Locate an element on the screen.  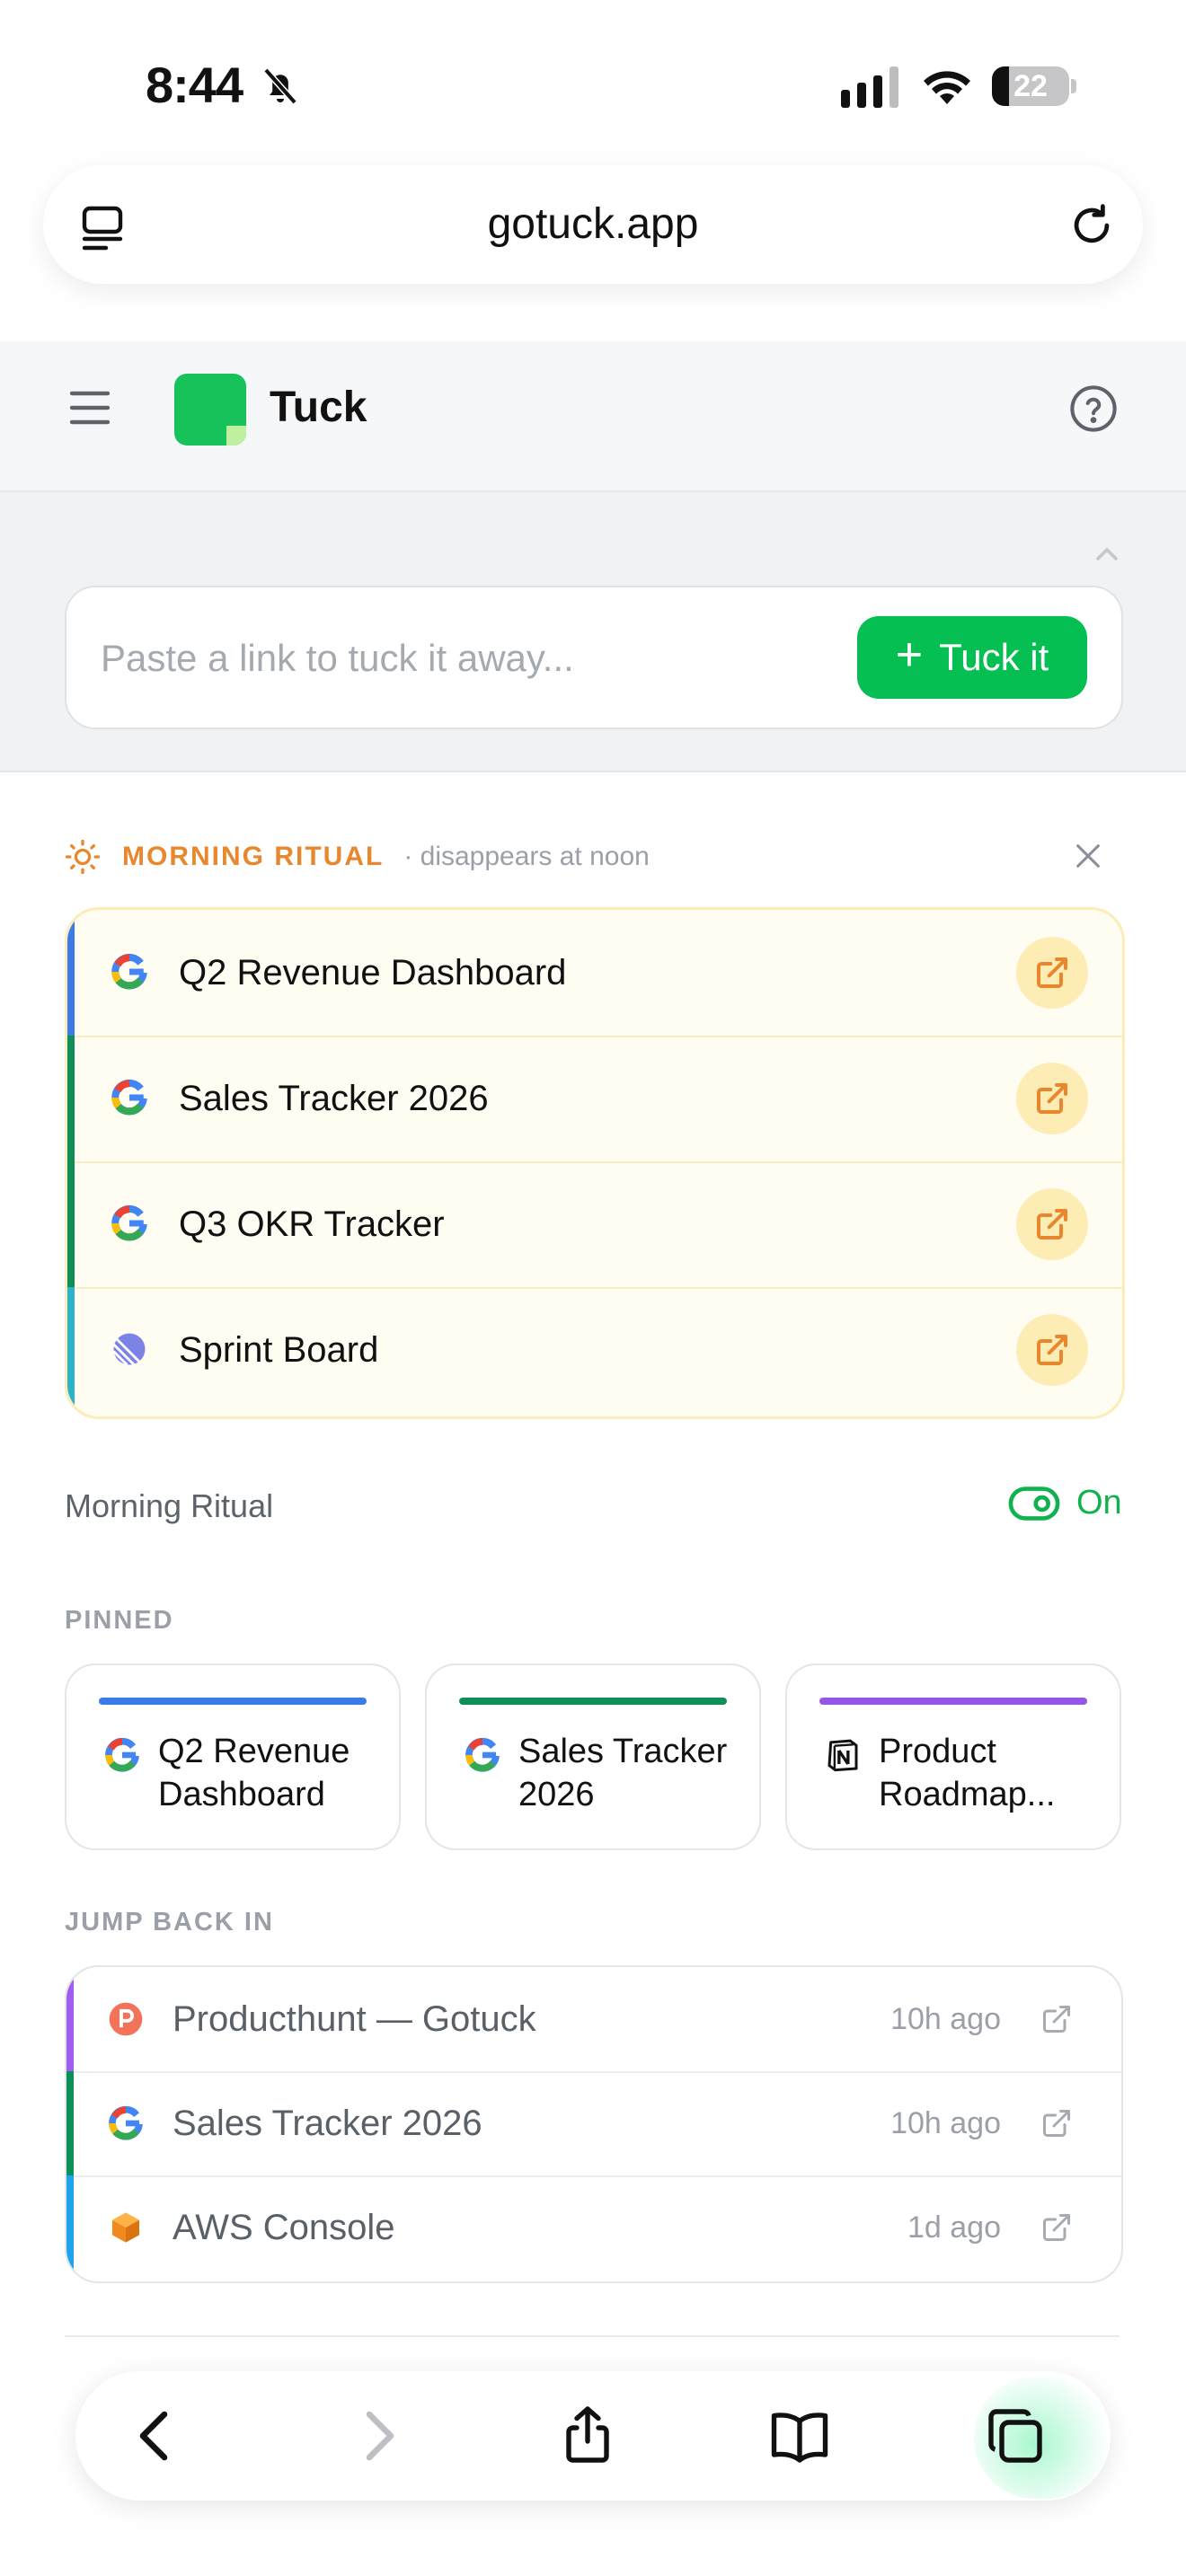
ritual-item-label: Q2 Revenue Dashboard is located at coordinates (373, 972).